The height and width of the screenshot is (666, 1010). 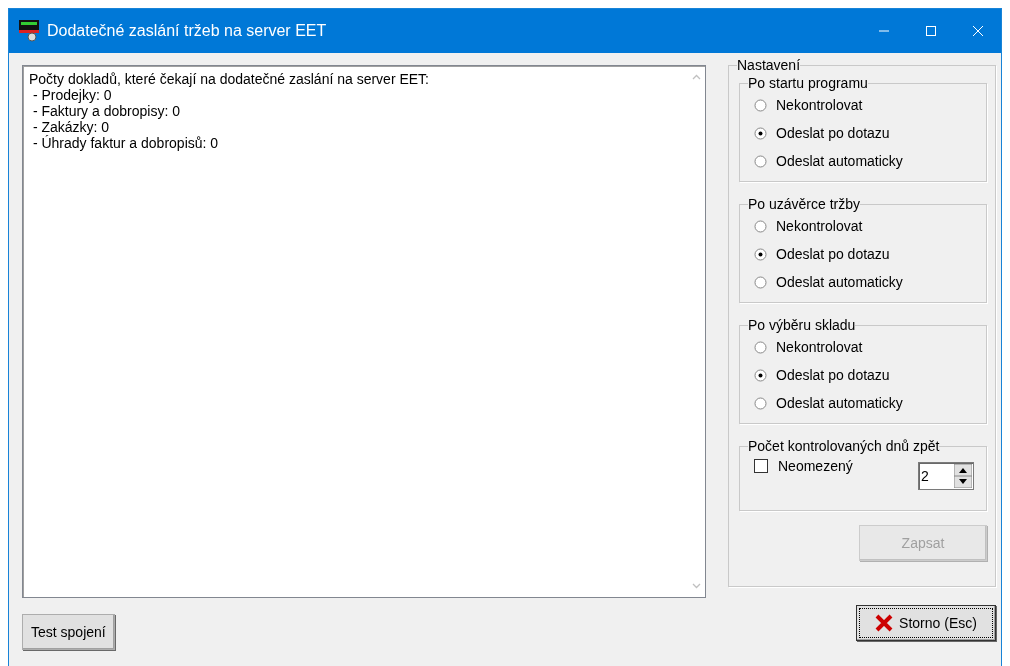 I want to click on text-line: - Faktury a dobropisy: 0, so click(x=106, y=111).